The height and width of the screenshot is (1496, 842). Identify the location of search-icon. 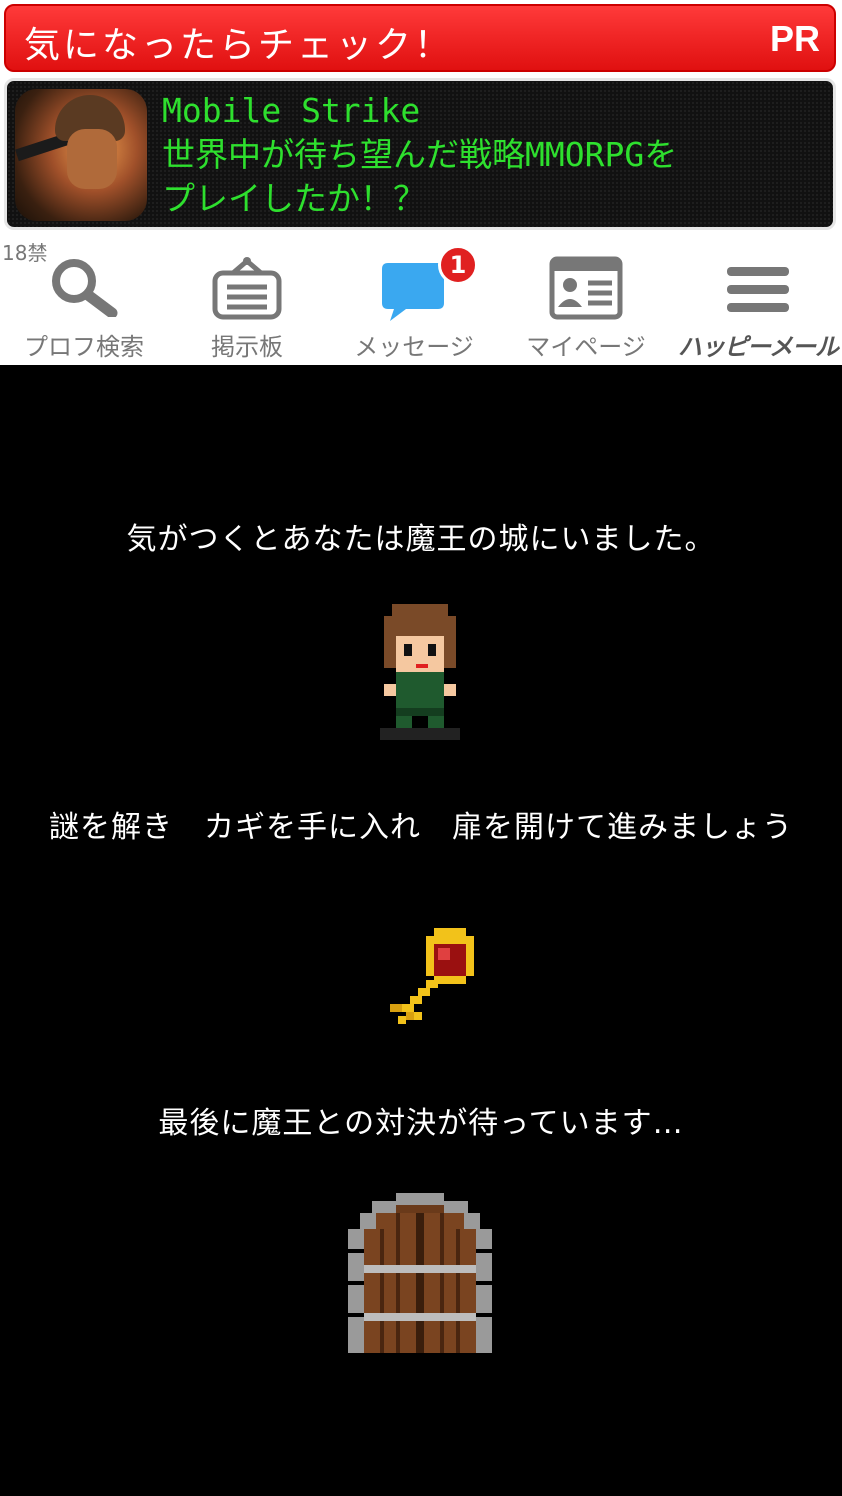
(85, 288).